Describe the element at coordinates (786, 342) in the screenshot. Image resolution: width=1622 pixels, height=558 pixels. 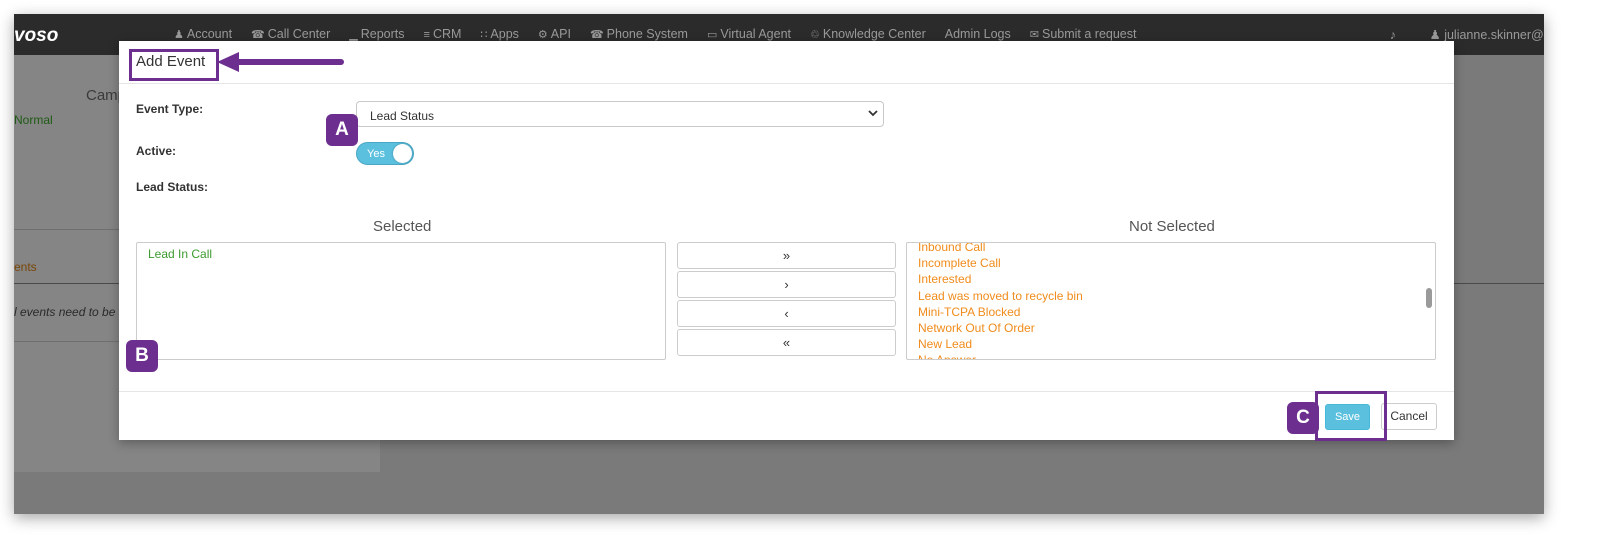
I see `move-all-left-button: «` at that location.